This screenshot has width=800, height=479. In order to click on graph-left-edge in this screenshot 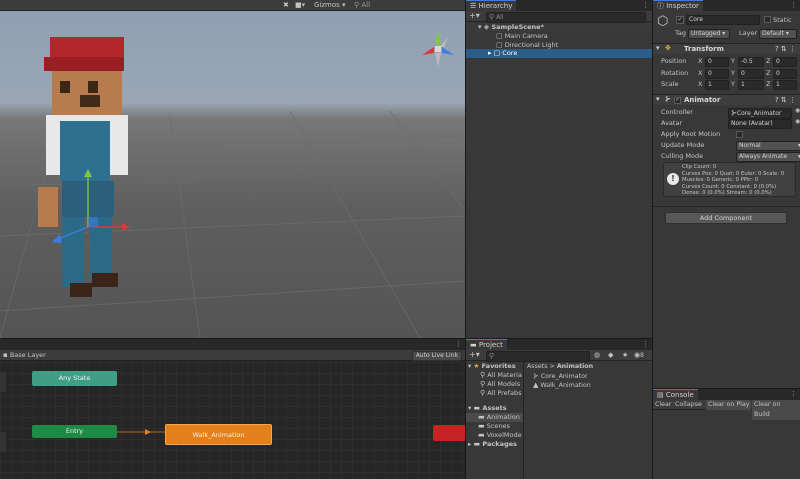, I will do `click(3, 442)`.